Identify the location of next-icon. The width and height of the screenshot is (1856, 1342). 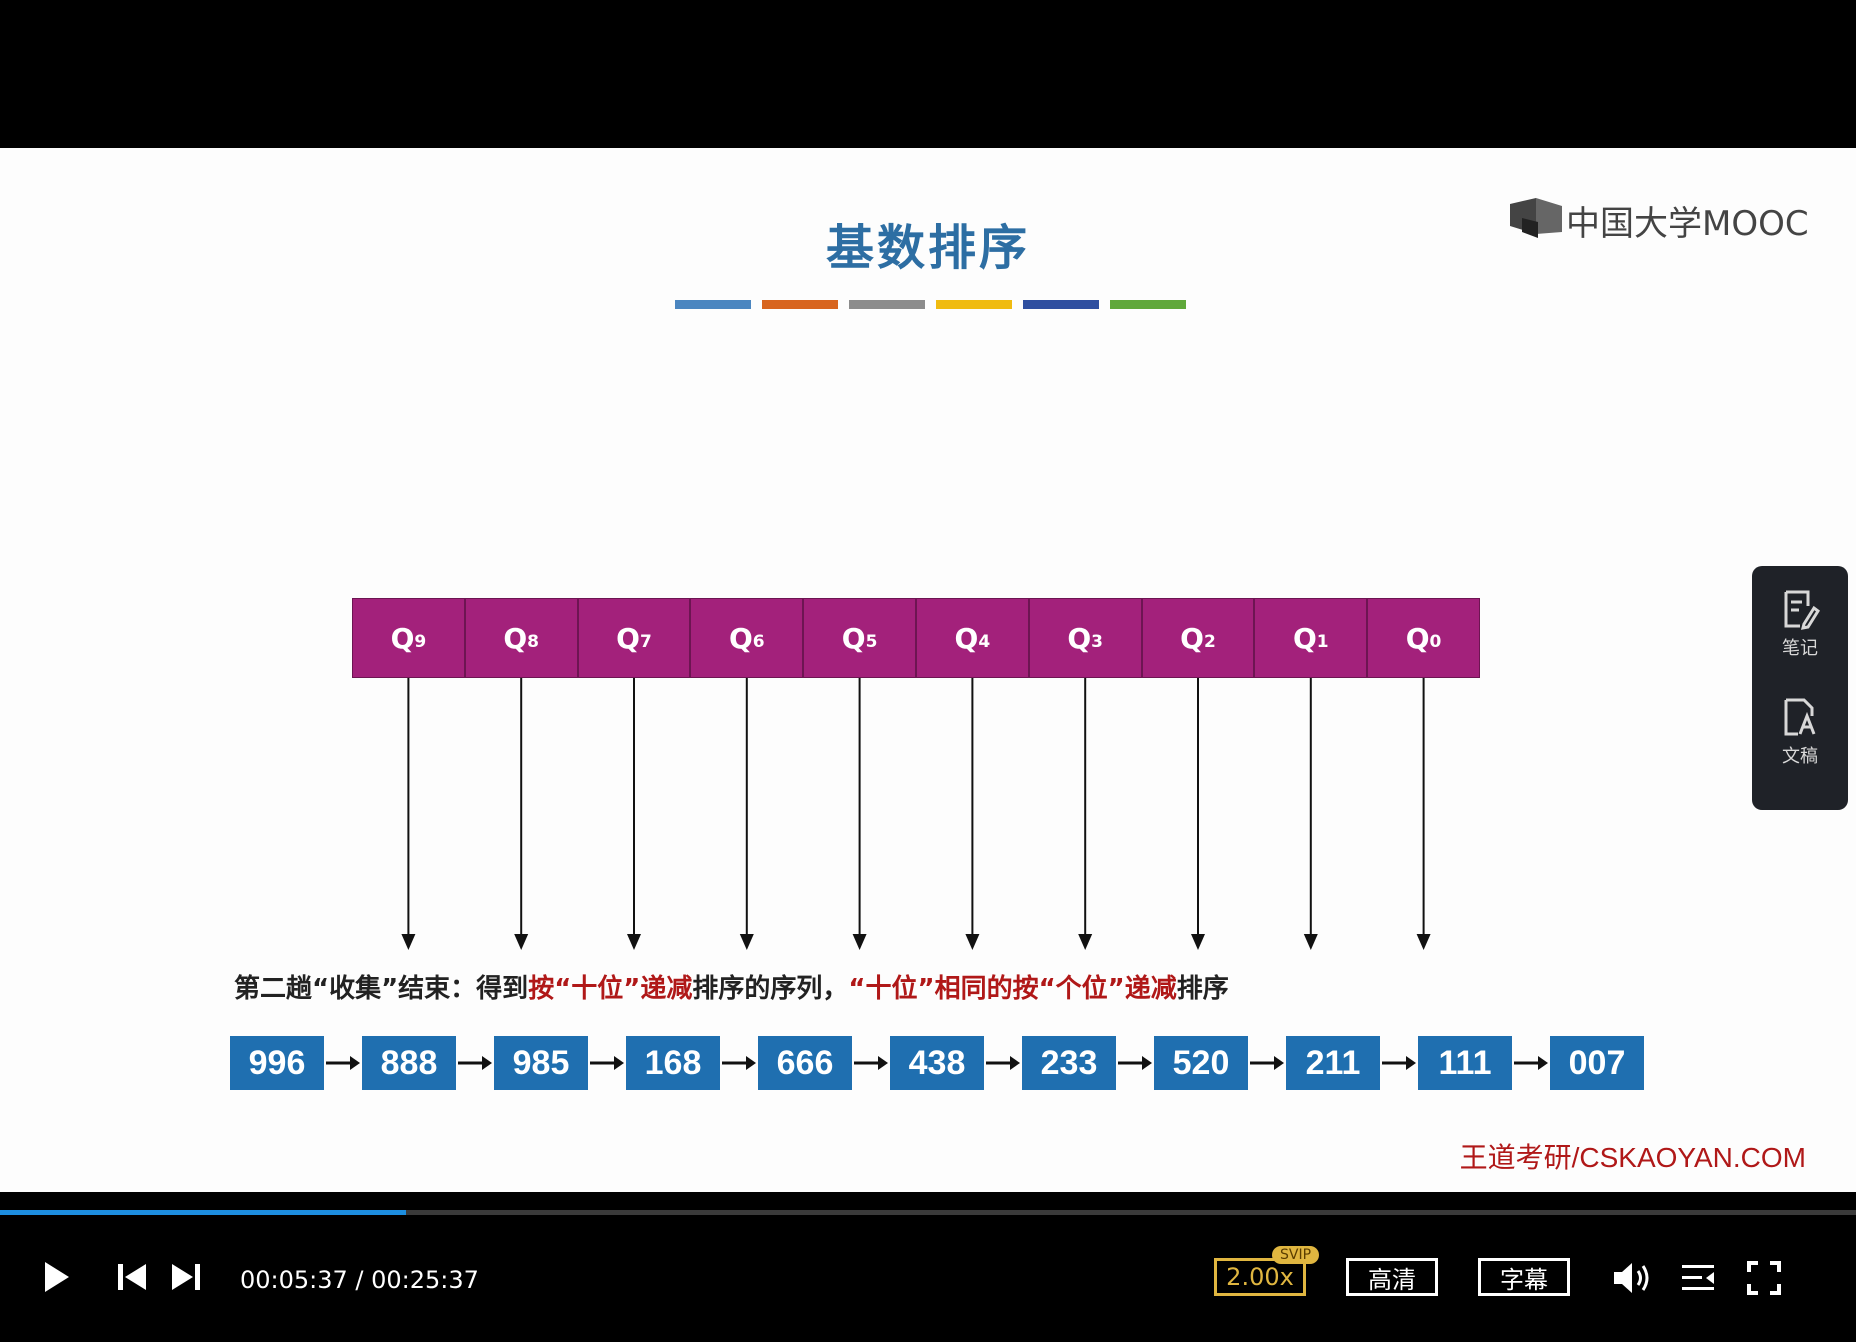
(186, 1277).